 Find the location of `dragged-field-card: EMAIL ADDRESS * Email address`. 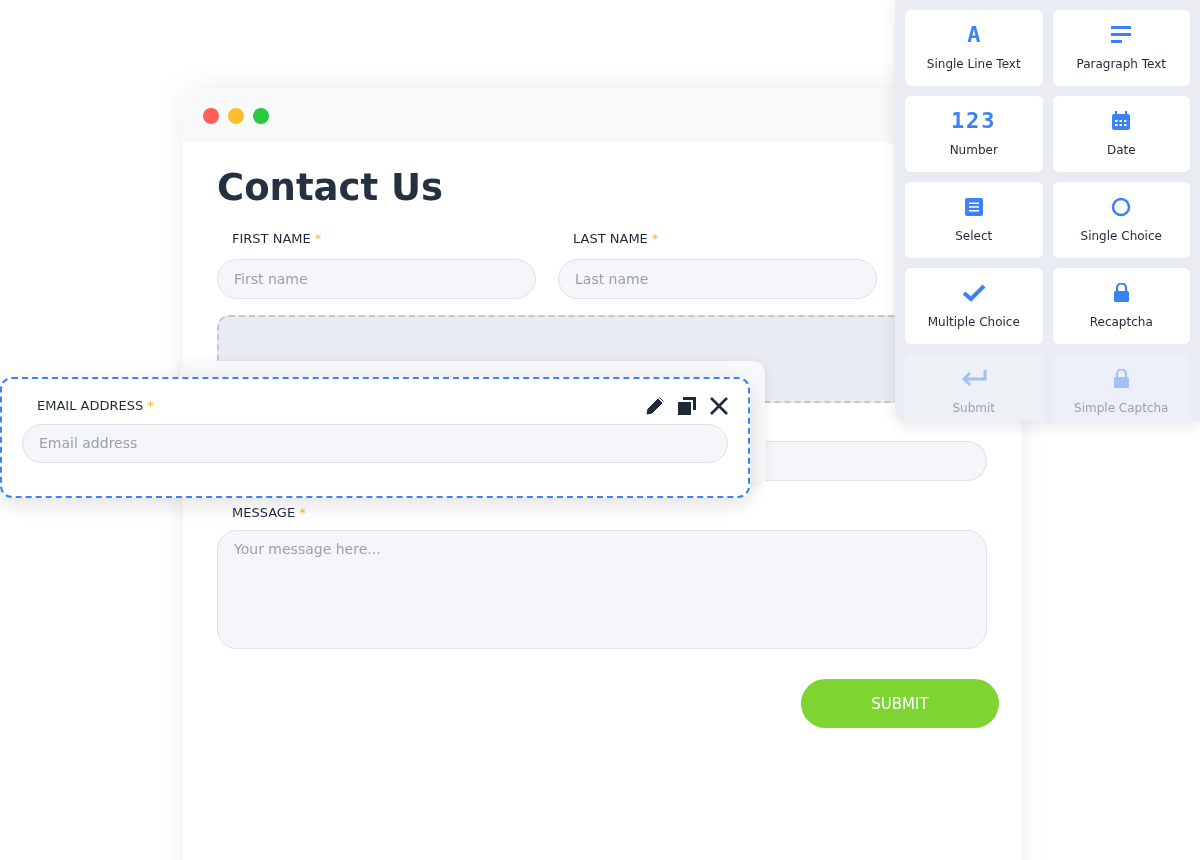

dragged-field-card: EMAIL ADDRESS * Email address is located at coordinates (375, 437).